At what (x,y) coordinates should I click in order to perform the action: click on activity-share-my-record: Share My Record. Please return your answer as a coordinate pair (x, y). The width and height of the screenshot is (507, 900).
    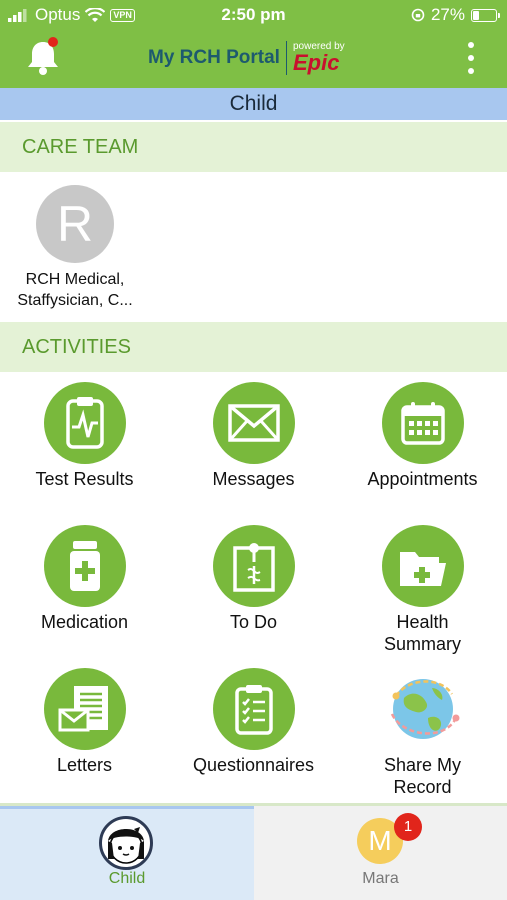
    Looking at the image, I should click on (422, 733).